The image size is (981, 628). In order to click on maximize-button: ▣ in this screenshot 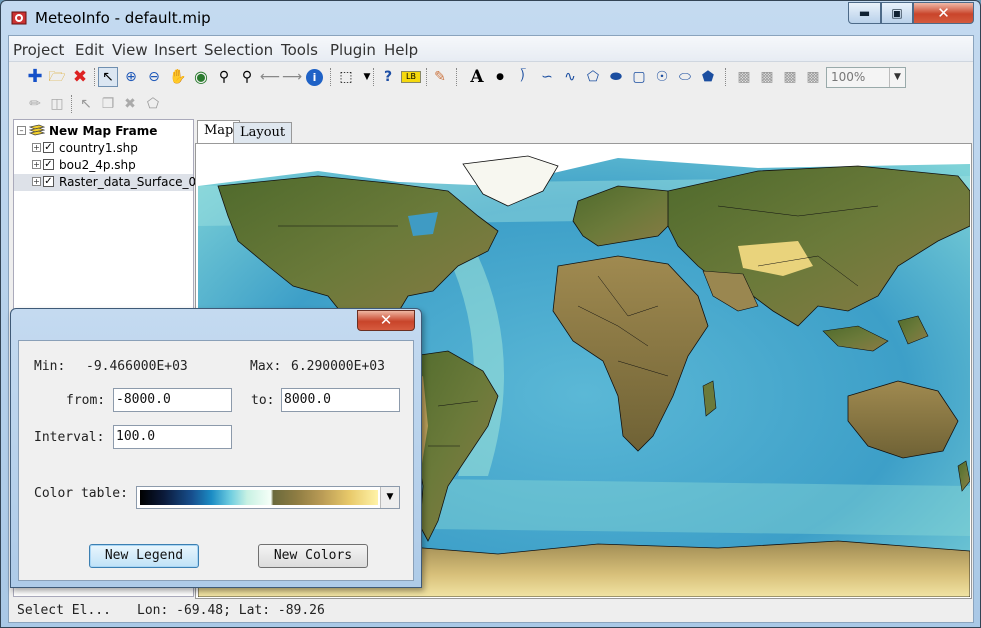, I will do `click(897, 13)`.